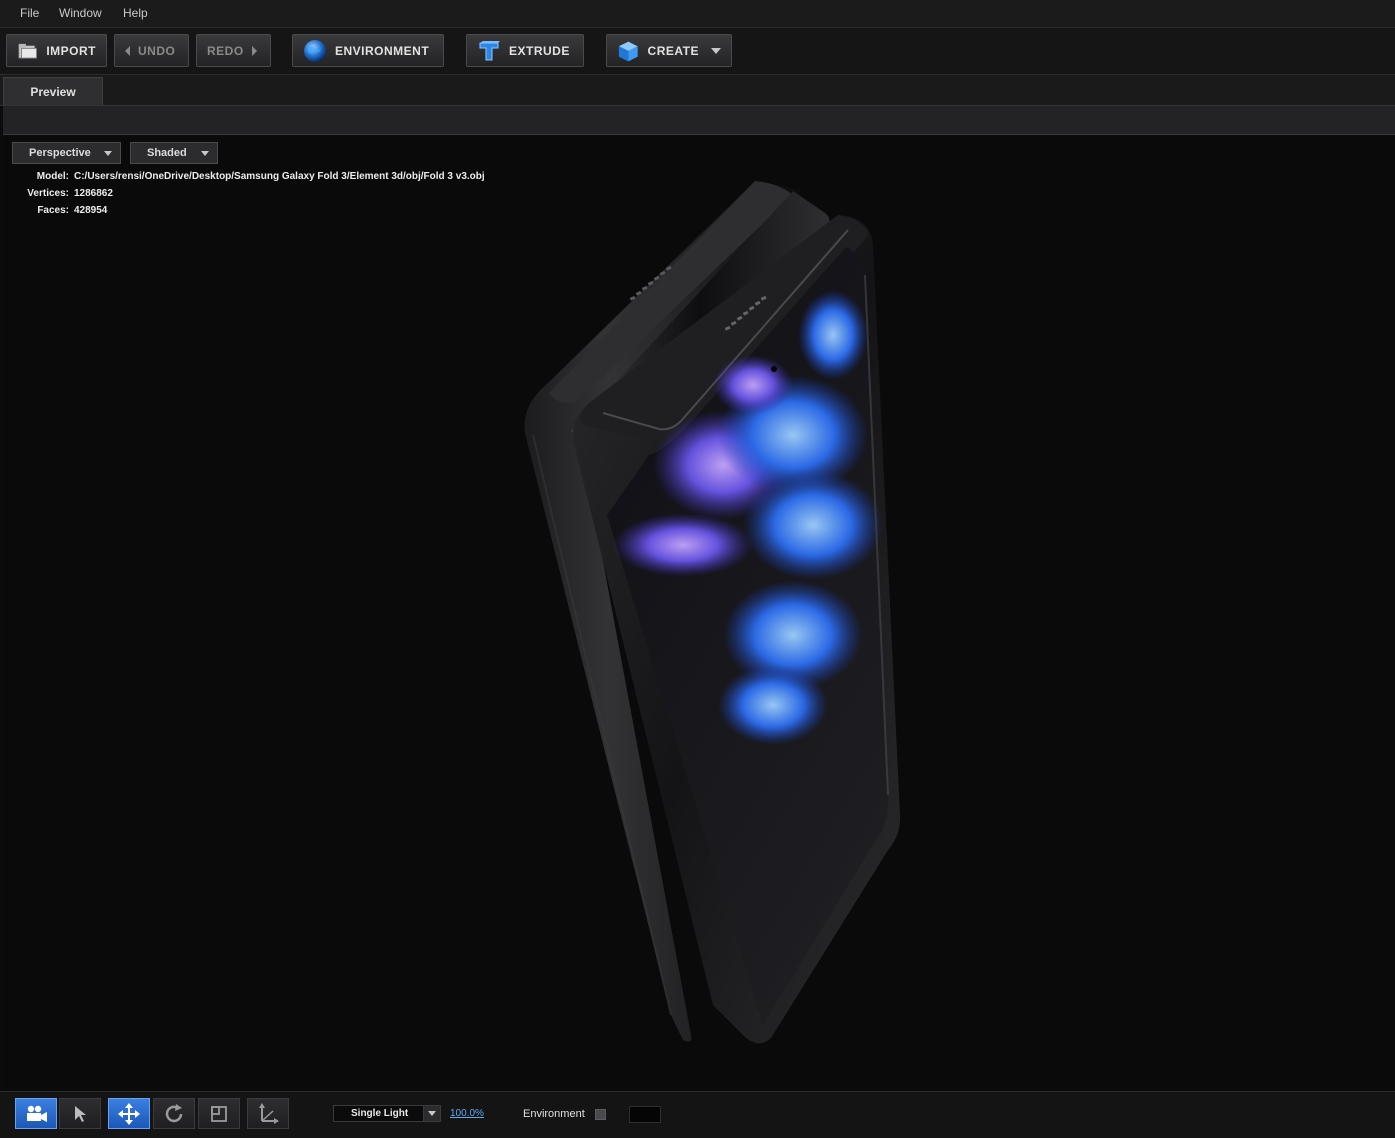 The image size is (1395, 1138). What do you see at coordinates (71, 50) in the screenshot?
I see `import-label: IMPORT` at bounding box center [71, 50].